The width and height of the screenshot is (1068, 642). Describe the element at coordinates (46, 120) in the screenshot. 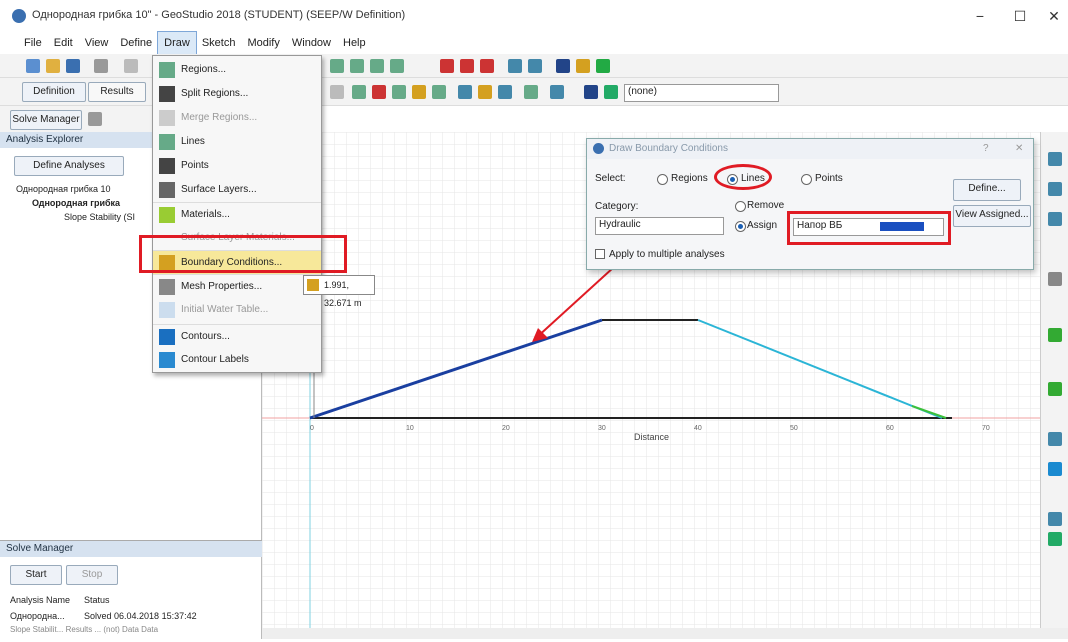

I see `solve-manager-button: Solve Manager` at that location.